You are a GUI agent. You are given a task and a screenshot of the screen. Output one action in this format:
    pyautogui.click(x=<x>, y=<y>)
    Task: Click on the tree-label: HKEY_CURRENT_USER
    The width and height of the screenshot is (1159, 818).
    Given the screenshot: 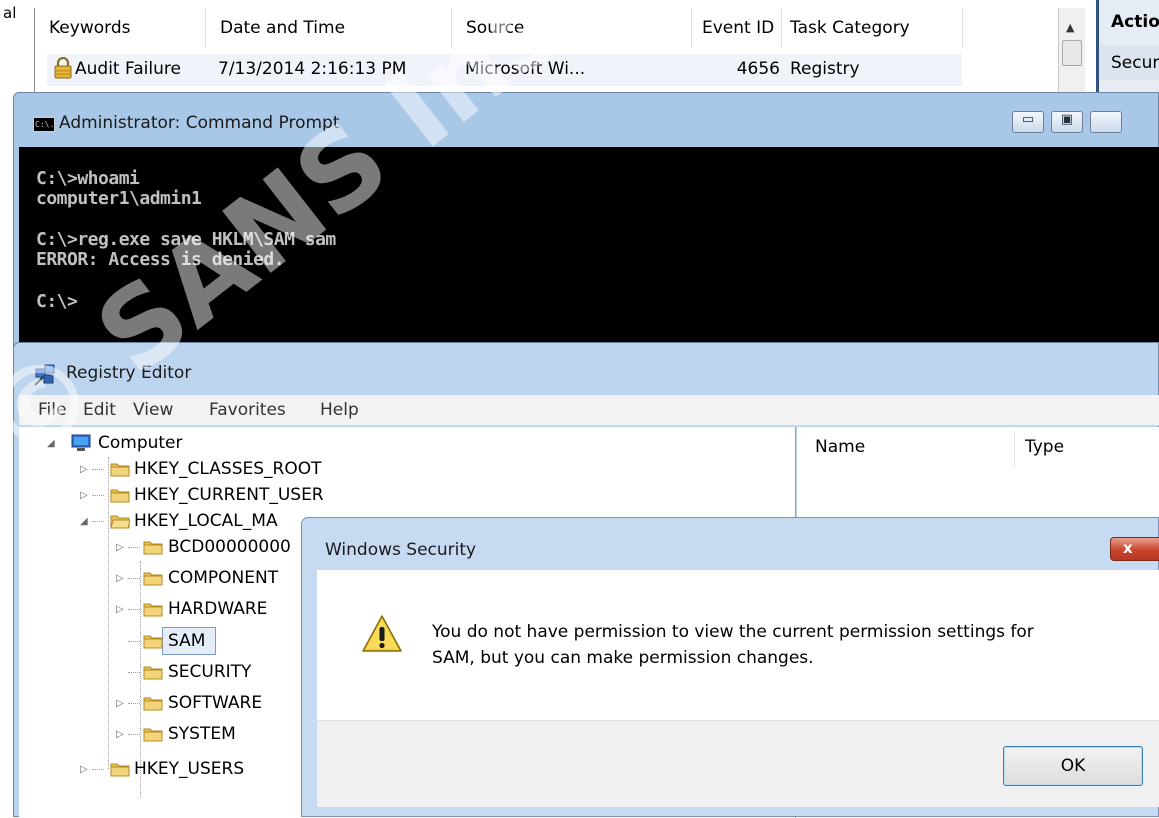 What is the action you would take?
    pyautogui.click(x=229, y=495)
    